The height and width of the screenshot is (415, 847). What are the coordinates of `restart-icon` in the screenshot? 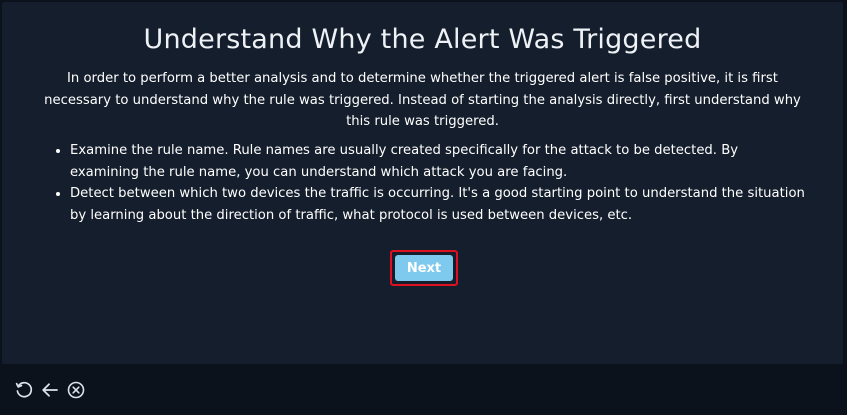 It's located at (24, 390).